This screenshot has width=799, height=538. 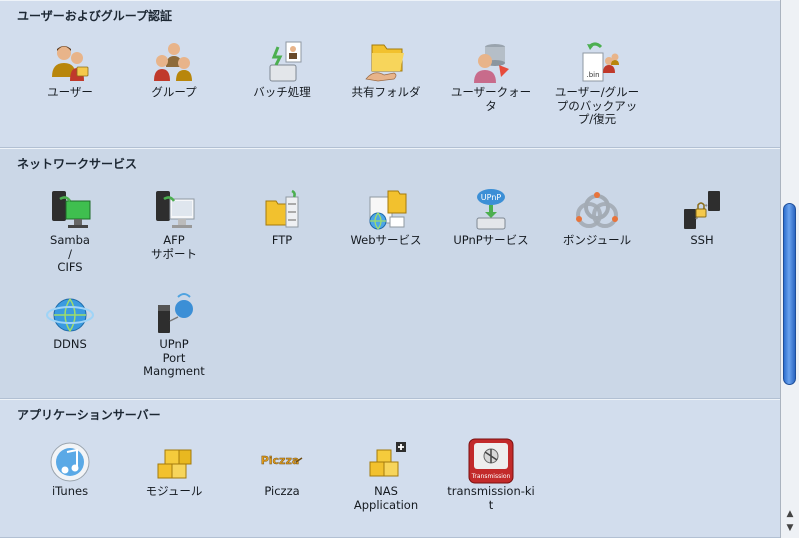 I want to click on itunes-item: iTunes, so click(x=70, y=468).